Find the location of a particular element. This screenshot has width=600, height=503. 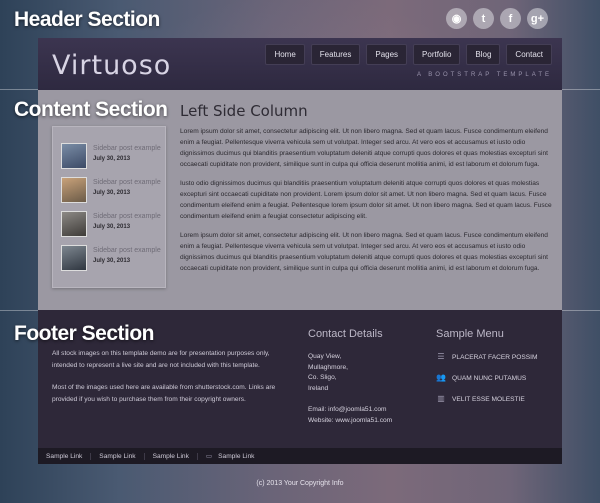

site-logo: Virtuoso is located at coordinates (111, 65).